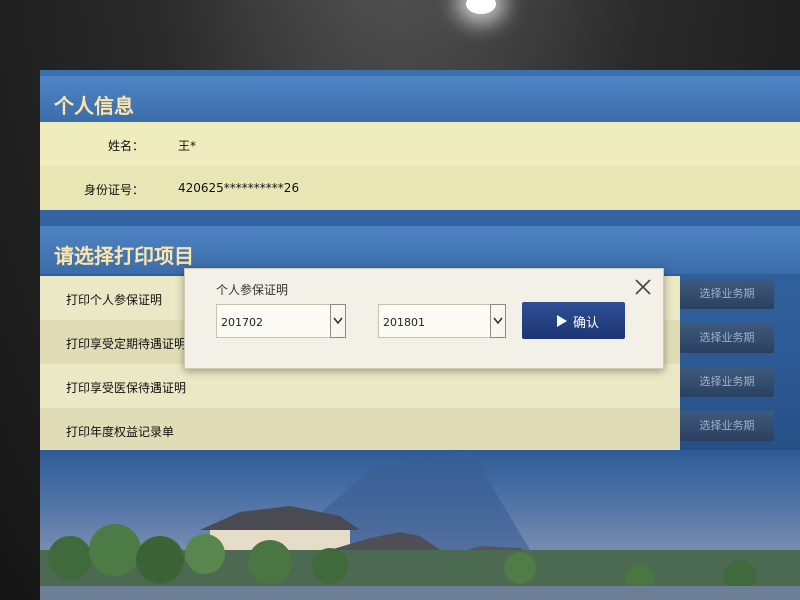  I want to click on id-number-label: 身份证号：, so click(113, 190).